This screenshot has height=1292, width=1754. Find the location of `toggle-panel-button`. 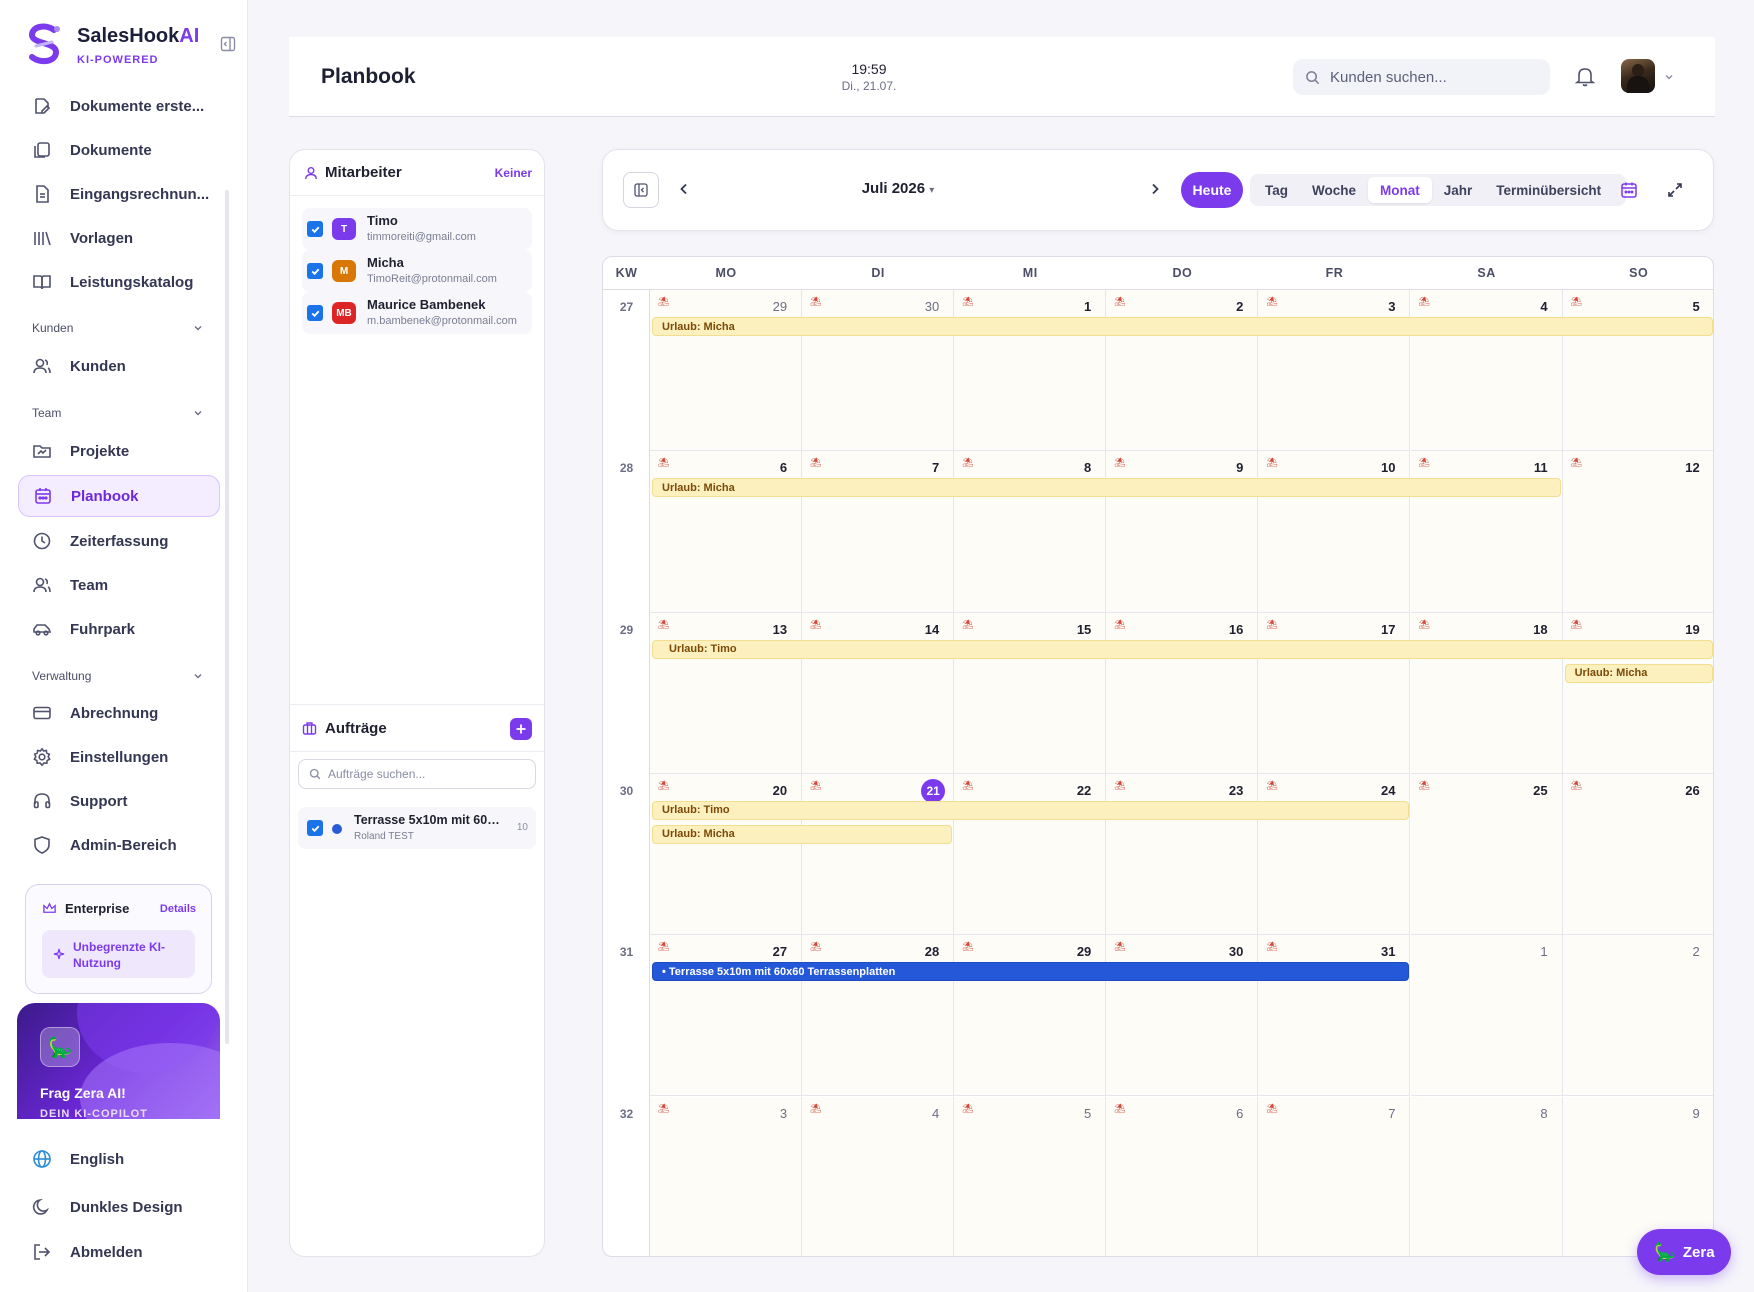

toggle-panel-button is located at coordinates (641, 190).